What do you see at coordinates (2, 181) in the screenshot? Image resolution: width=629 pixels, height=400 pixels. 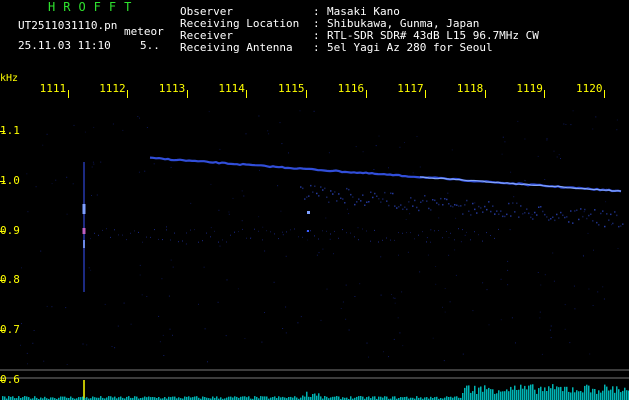 I see `frequency-tick-mark` at bounding box center [2, 181].